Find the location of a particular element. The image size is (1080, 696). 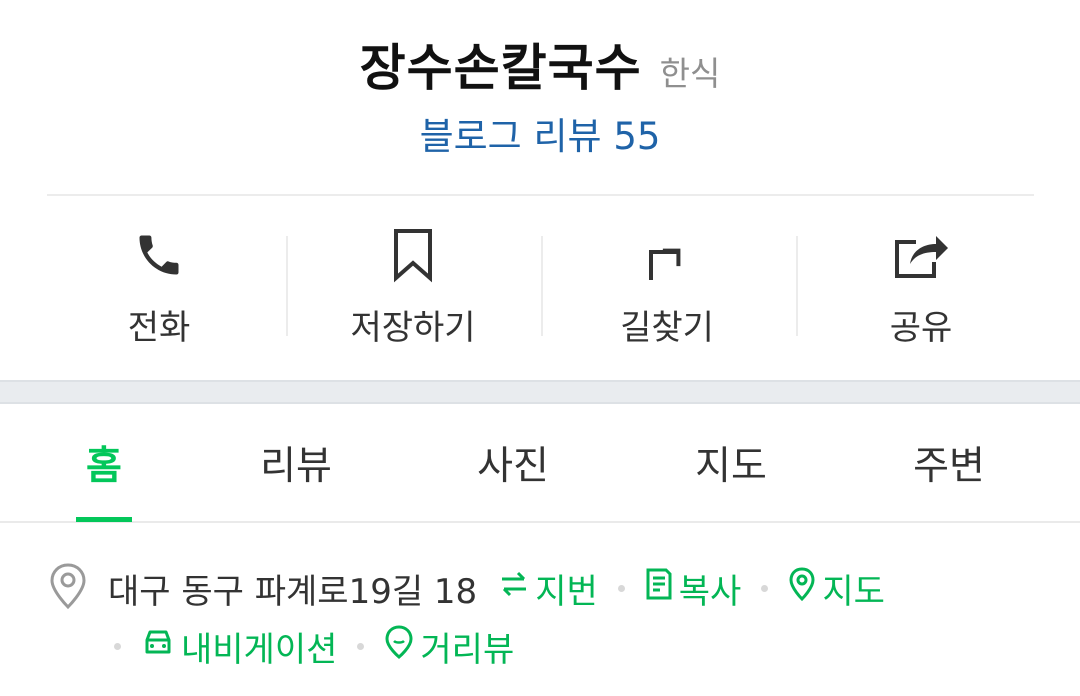

title-row: 장수손칼국수 한식 is located at coordinates (540, 64).